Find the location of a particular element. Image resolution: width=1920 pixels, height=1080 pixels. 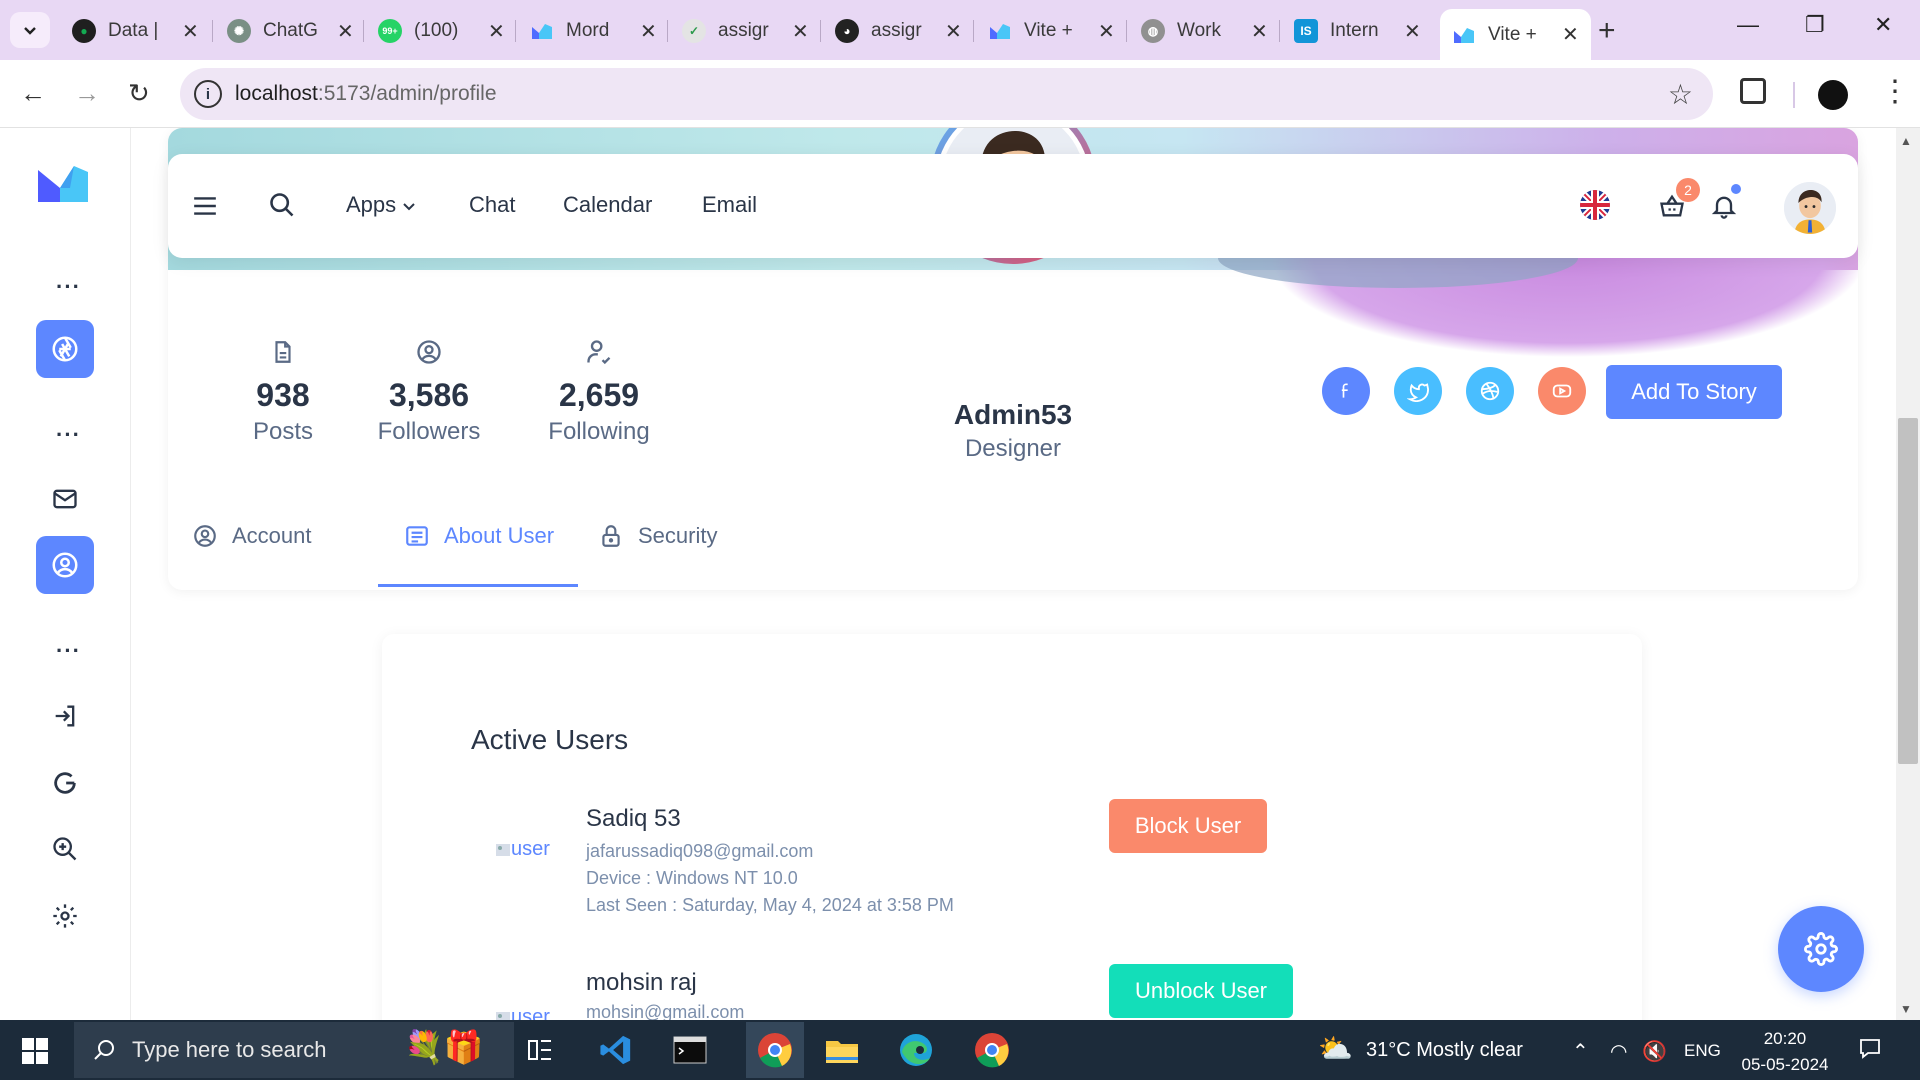

chrome-taskbar-icon is located at coordinates (775, 1050).